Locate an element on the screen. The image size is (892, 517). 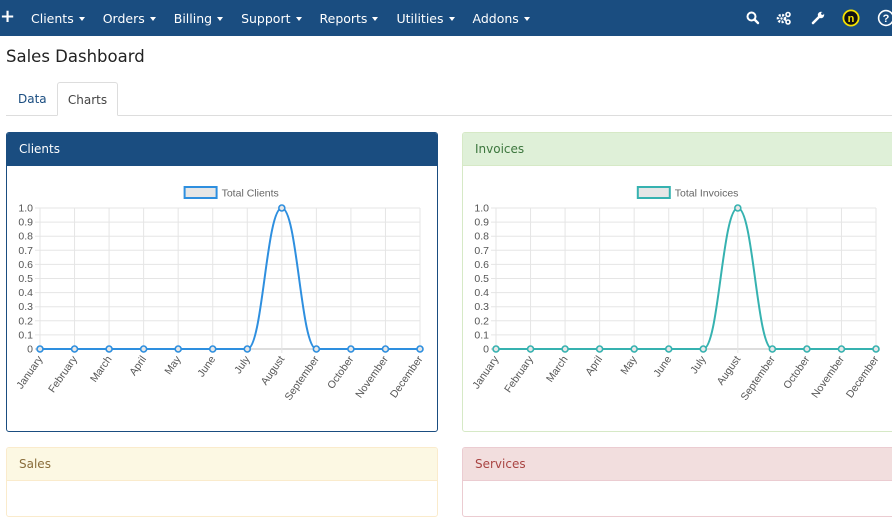
menu-support: Support is located at coordinates (271, 18).